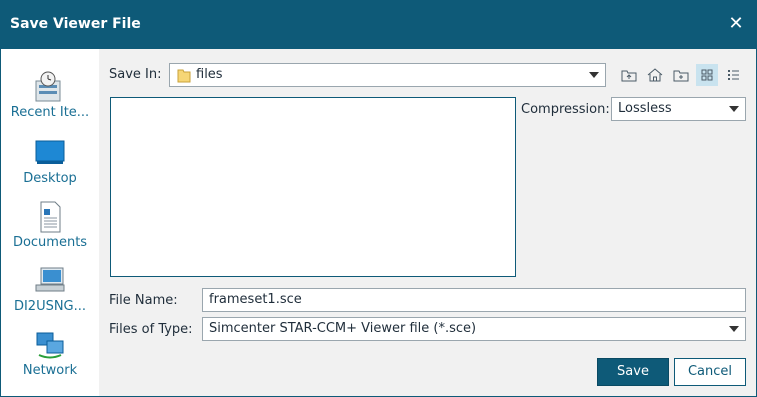  Describe the element at coordinates (633, 372) in the screenshot. I see `save-button: Save` at that location.